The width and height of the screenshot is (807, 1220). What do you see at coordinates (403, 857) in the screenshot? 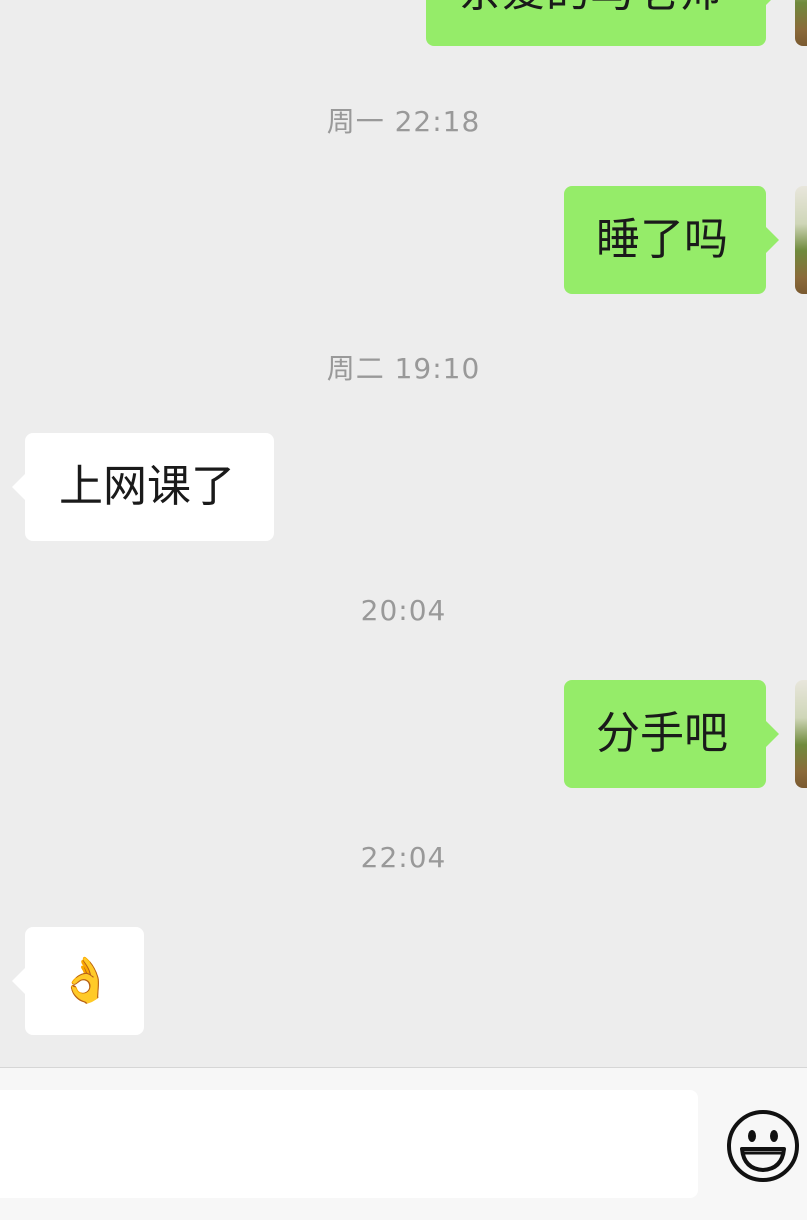
I see `timestamp: 22:04` at bounding box center [403, 857].